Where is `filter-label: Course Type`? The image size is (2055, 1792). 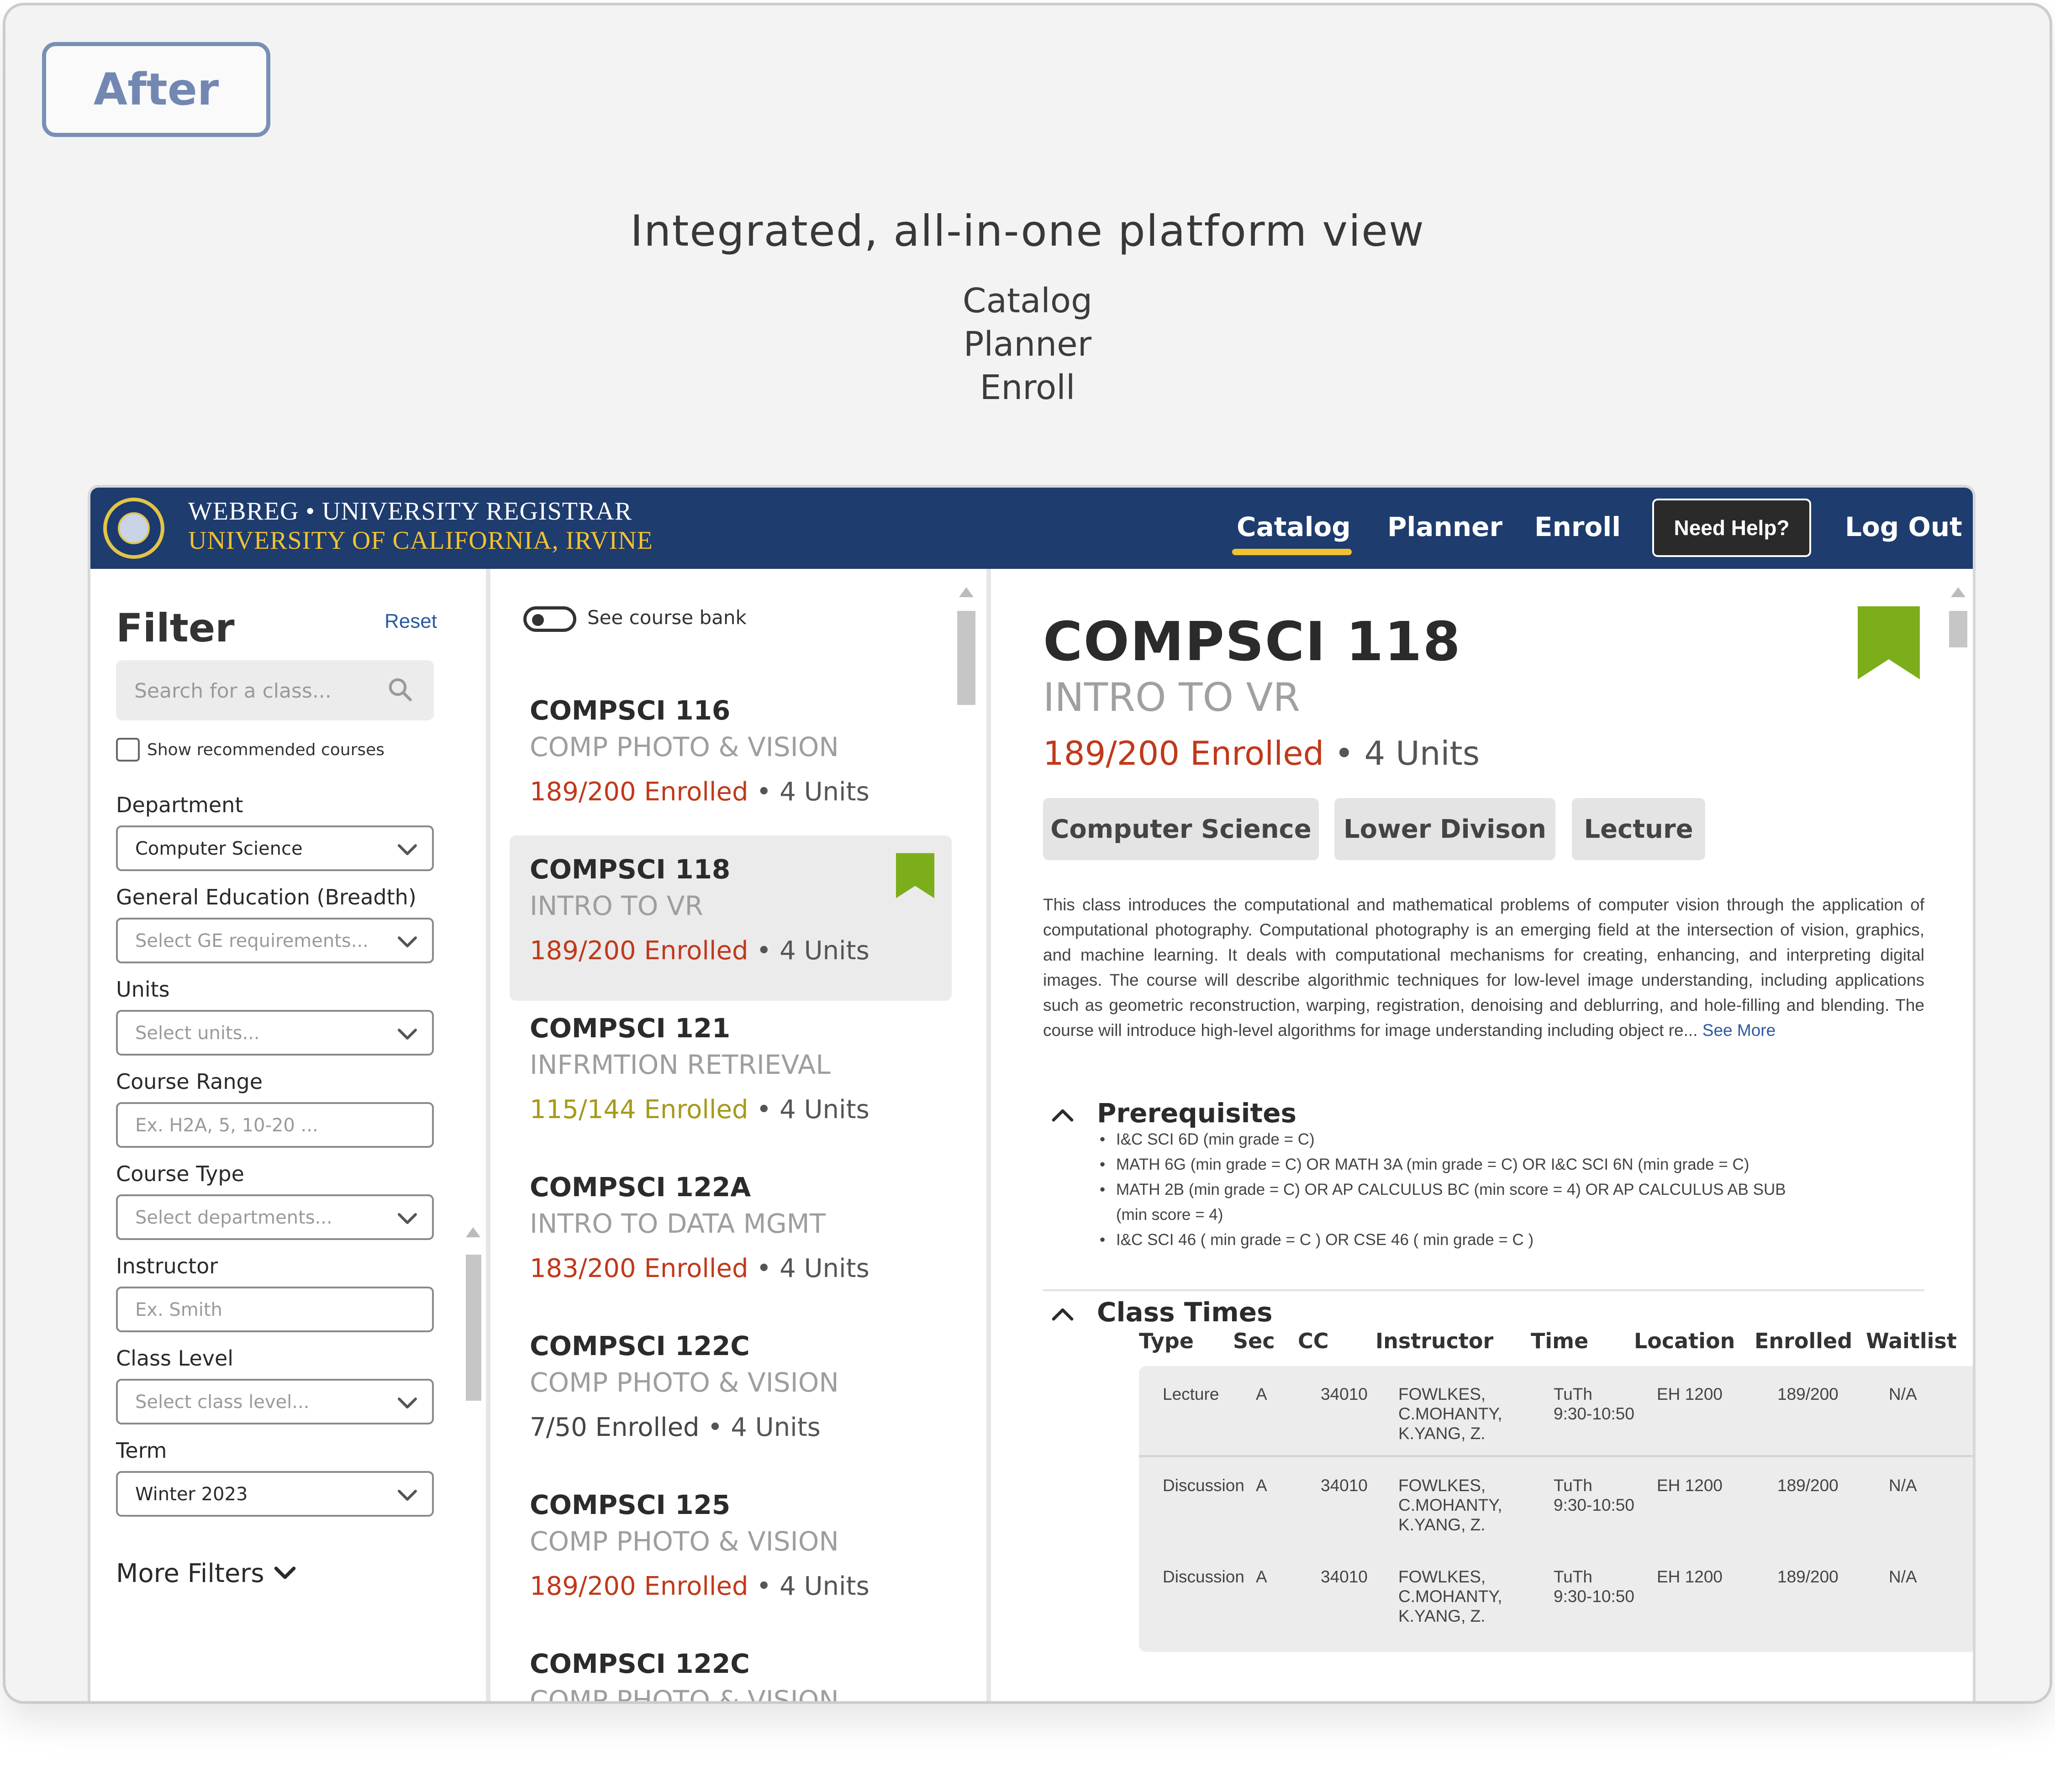 filter-label: Course Type is located at coordinates (180, 1173).